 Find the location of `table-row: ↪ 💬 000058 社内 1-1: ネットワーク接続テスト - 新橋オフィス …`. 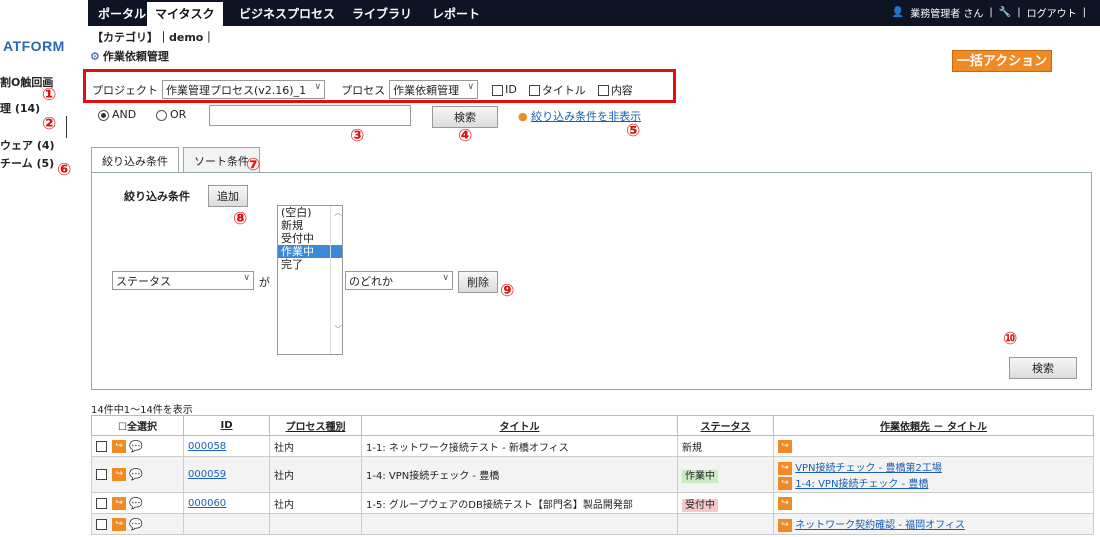

table-row: ↪ 💬 000058 社内 1-1: ネットワーク接続テスト - 新橋オフィス … is located at coordinates (592, 446).